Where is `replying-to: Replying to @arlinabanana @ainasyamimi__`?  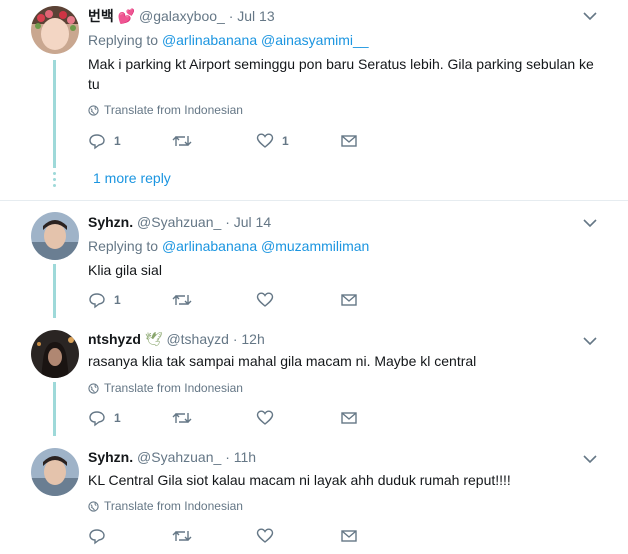 replying-to: Replying to @arlinabanana @ainasyamimi__ is located at coordinates (228, 40).